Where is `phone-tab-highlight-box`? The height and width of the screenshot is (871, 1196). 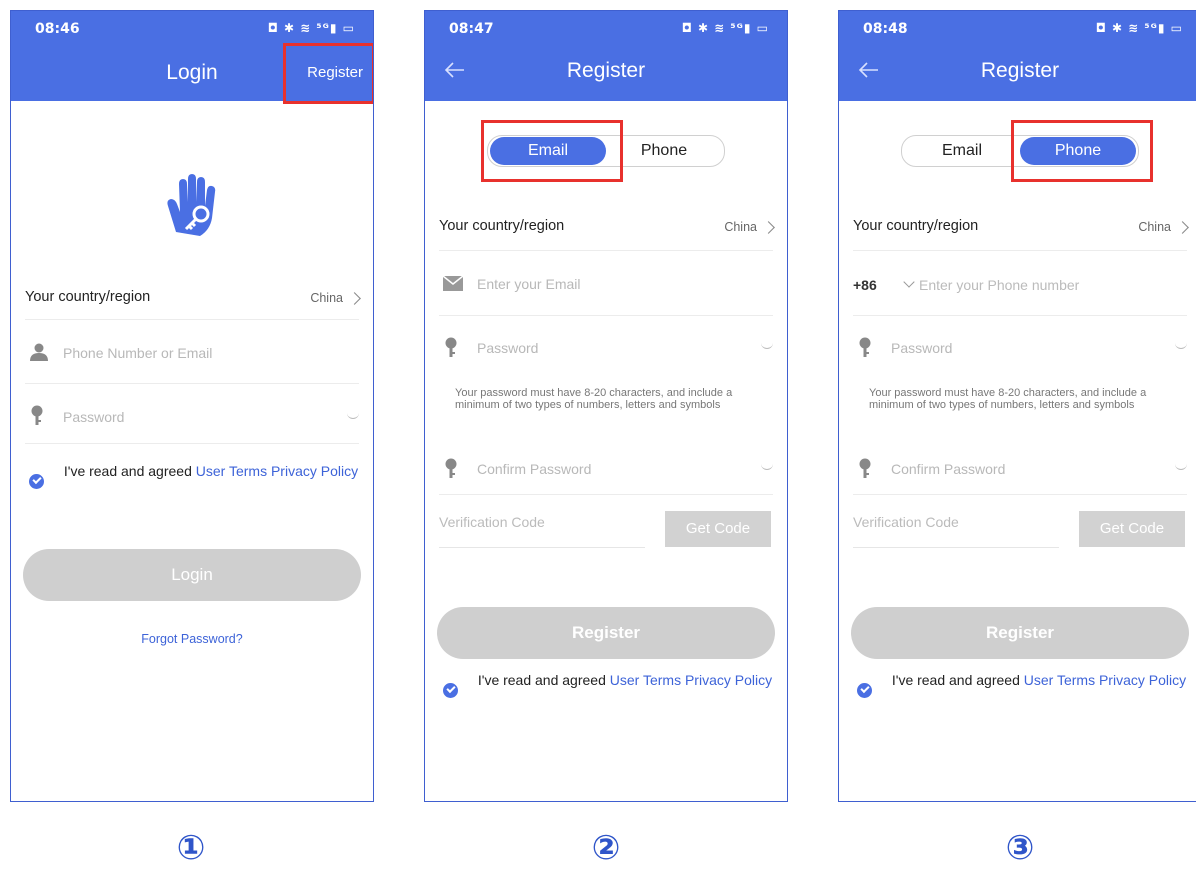
phone-tab-highlight-box is located at coordinates (1082, 151).